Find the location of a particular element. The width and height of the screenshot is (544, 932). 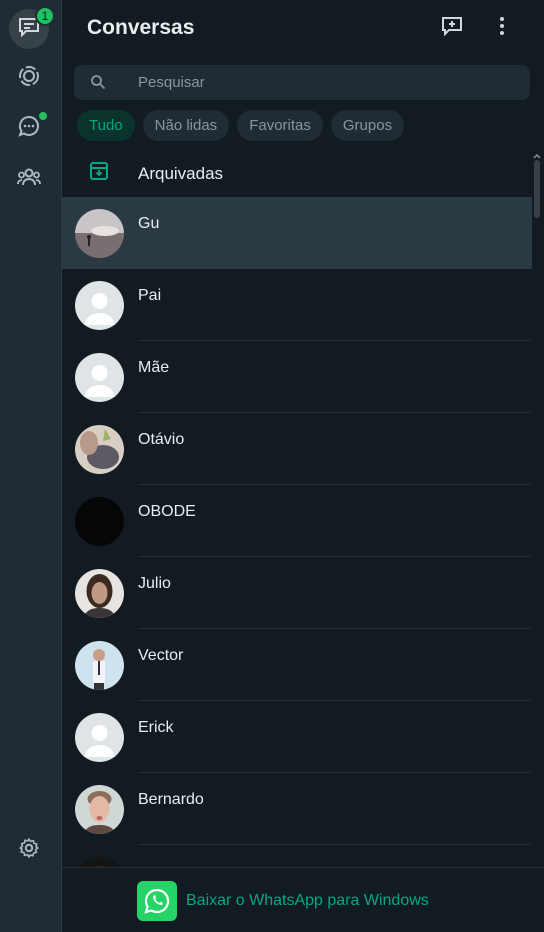

chat-row-vector: Vector is located at coordinates (297, 665).